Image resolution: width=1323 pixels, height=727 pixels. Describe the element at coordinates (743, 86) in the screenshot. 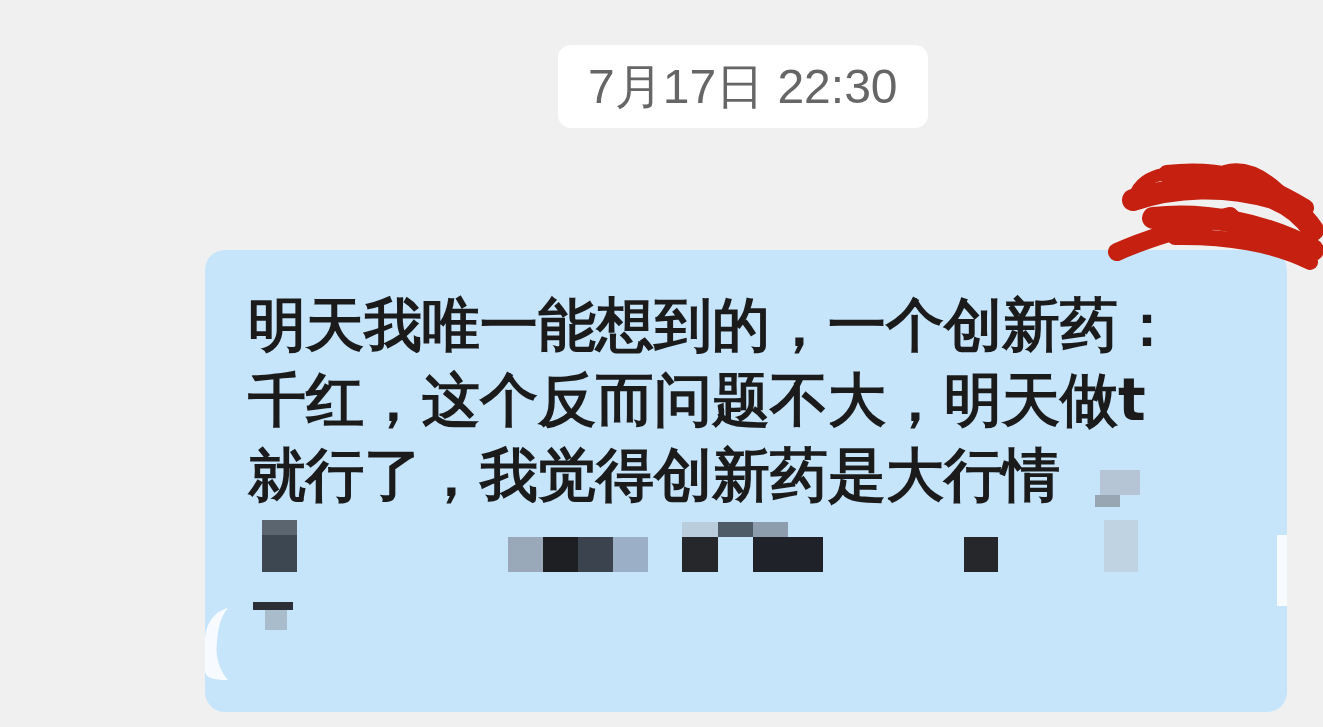

I see `timestamp-label: 7月17日 22:30` at that location.